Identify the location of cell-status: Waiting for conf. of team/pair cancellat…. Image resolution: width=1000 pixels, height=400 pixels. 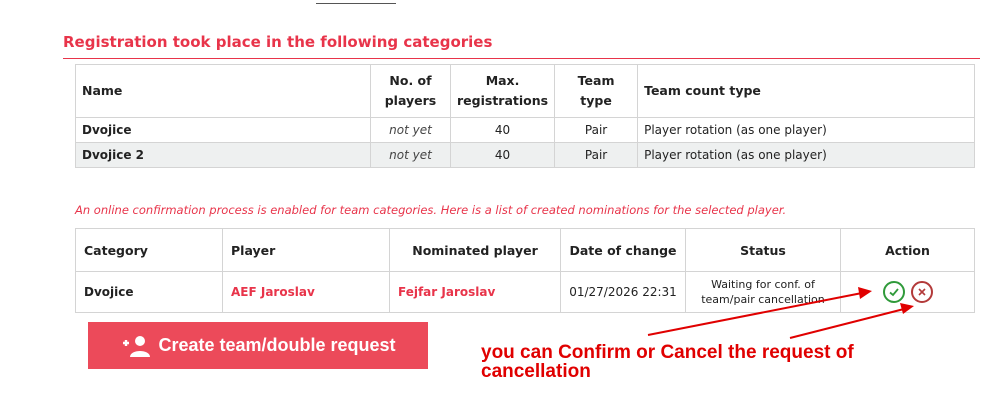
(763, 292).